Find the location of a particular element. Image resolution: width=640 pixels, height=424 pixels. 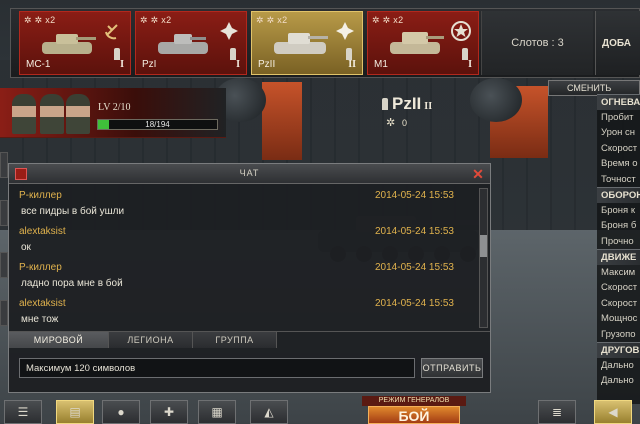

crew-button: ● is located at coordinates (121, 412).